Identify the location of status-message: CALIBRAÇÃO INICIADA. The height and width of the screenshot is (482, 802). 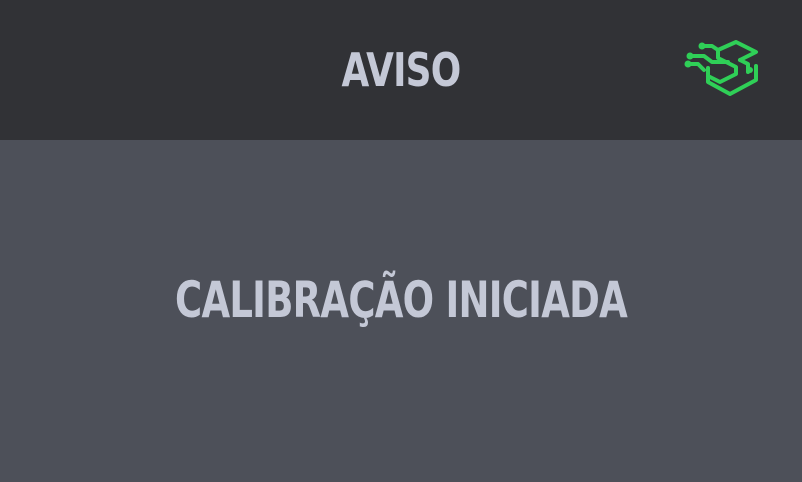
(401, 300).